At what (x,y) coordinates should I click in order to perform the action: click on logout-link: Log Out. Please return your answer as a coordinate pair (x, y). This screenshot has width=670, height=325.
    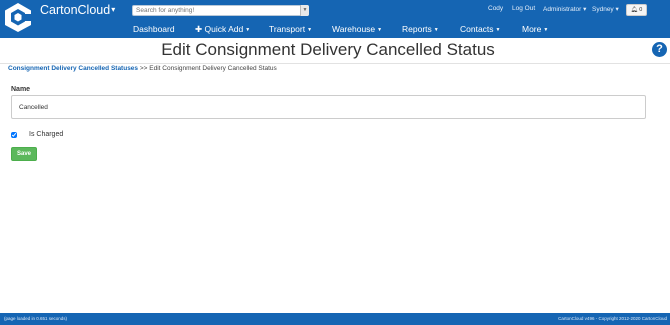
    Looking at the image, I should click on (523, 8).